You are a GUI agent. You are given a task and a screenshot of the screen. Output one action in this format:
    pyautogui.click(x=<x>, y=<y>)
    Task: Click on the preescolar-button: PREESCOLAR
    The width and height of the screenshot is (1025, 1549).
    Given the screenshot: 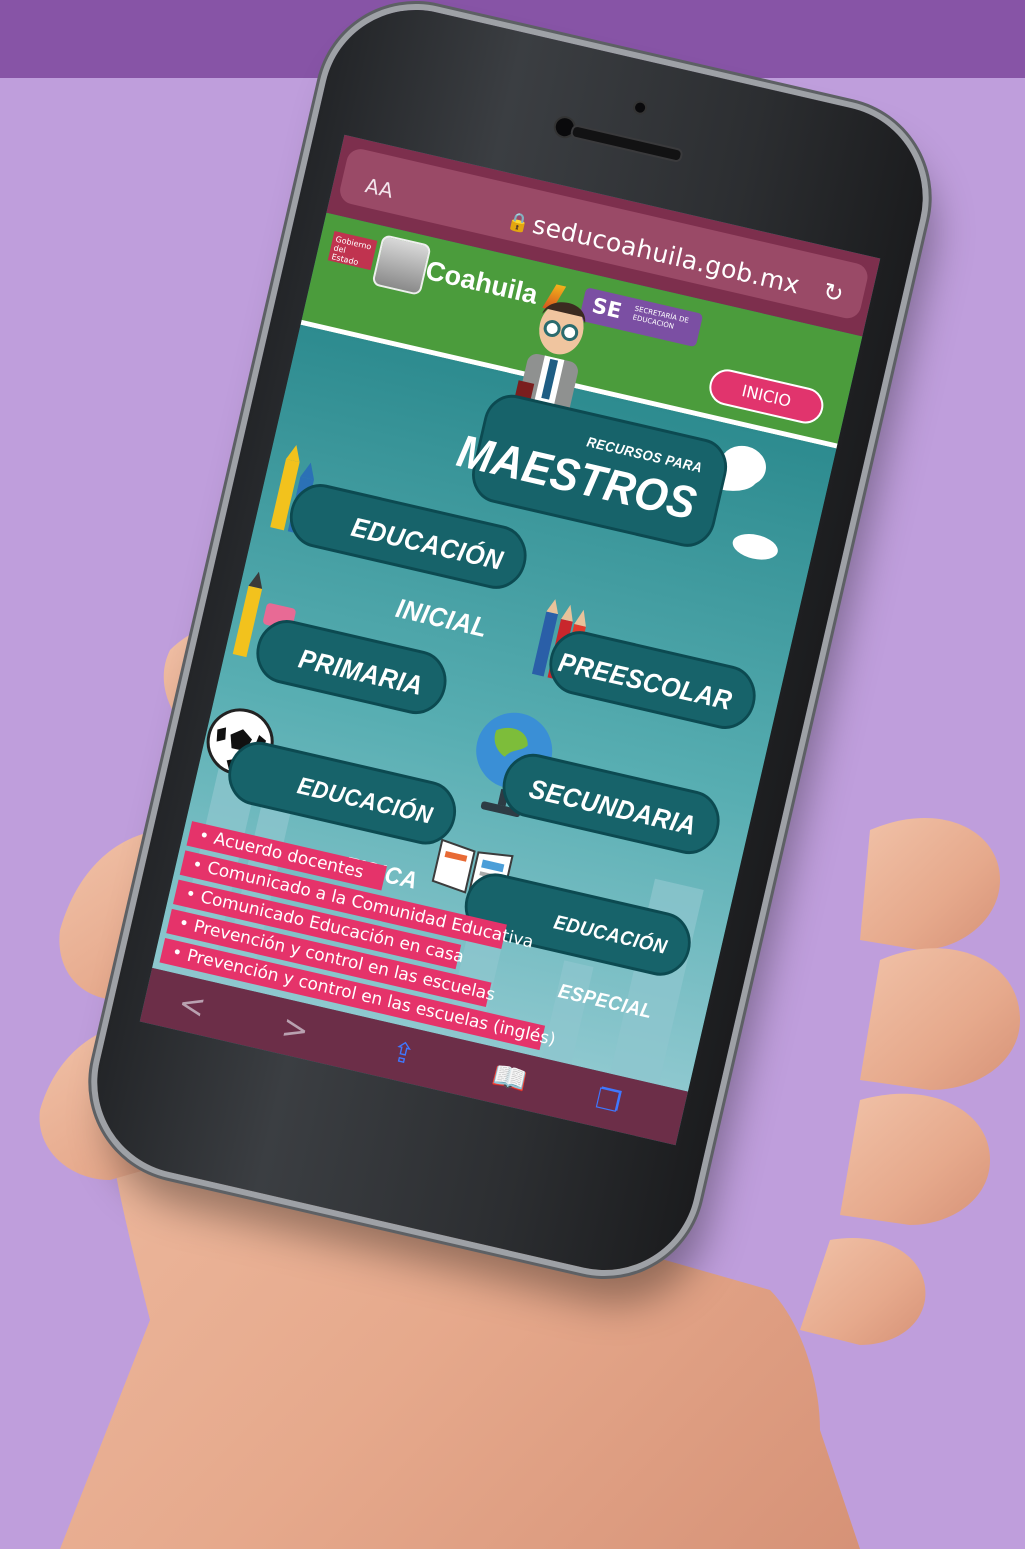 What is the action you would take?
    pyautogui.click(x=652, y=680)
    